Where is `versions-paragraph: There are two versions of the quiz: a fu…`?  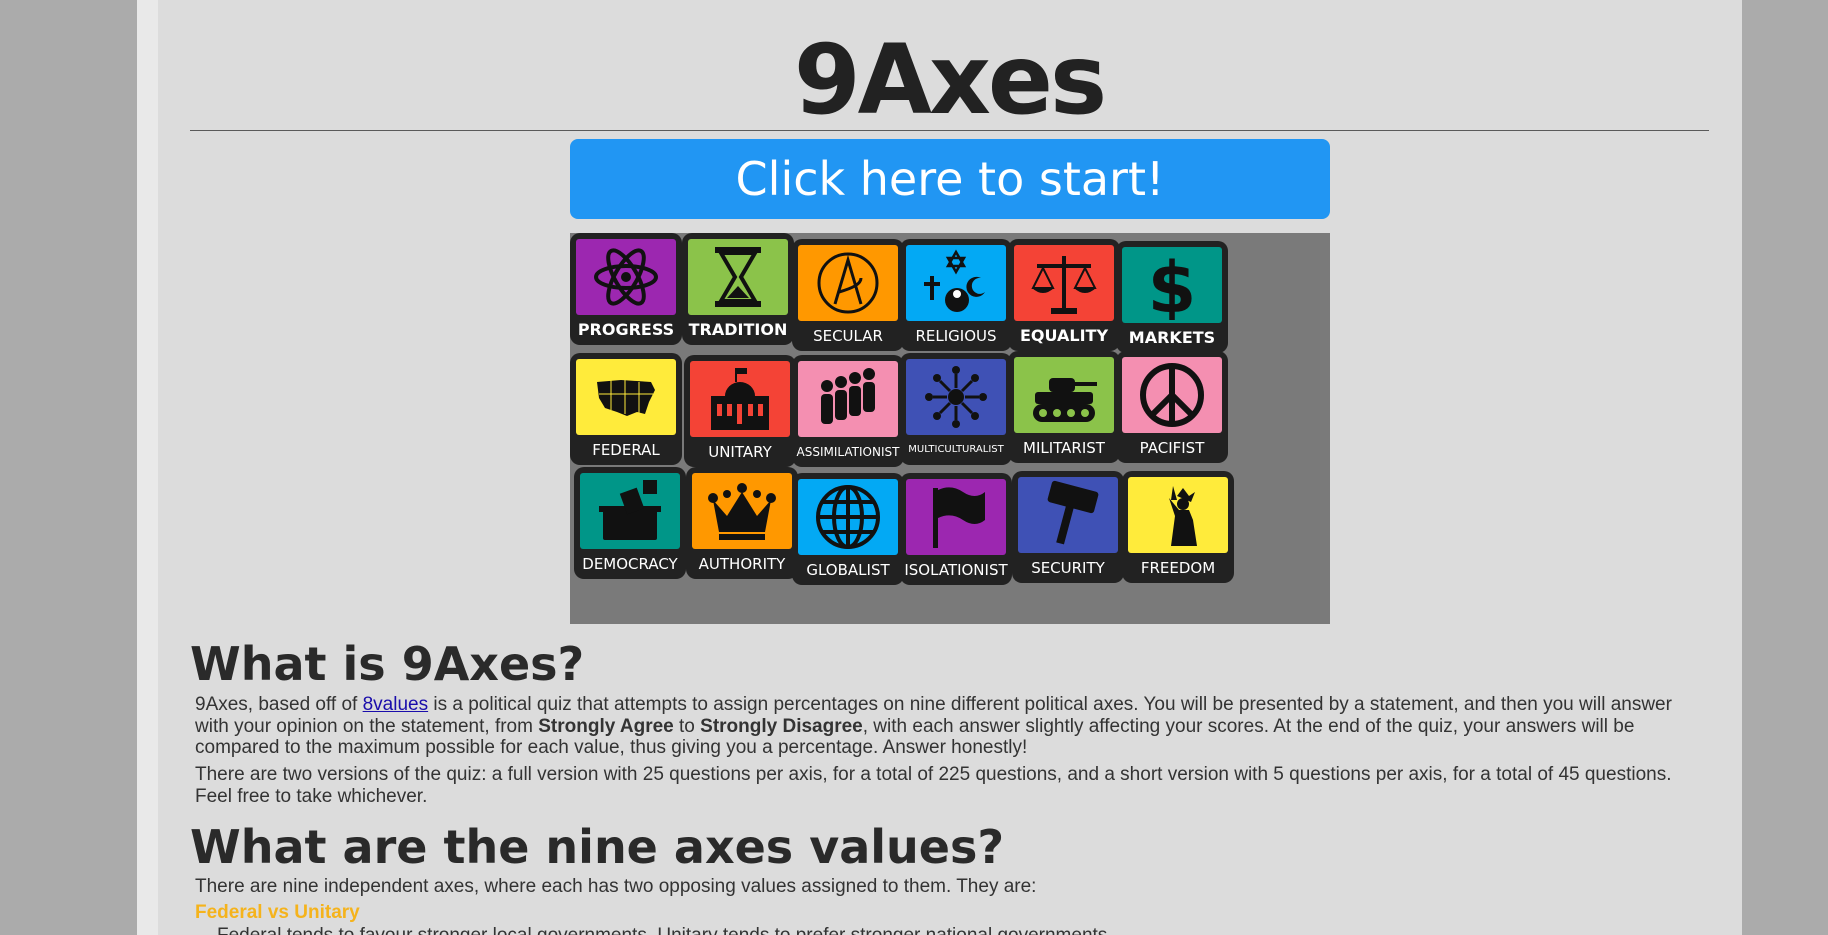 versions-paragraph: There are two versions of the quiz: a fu… is located at coordinates (933, 785).